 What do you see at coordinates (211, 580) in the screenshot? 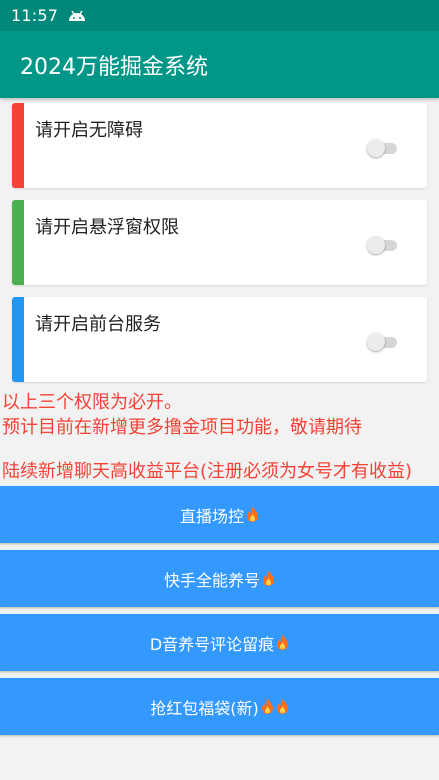
I see `button-label: 快手全能养号` at bounding box center [211, 580].